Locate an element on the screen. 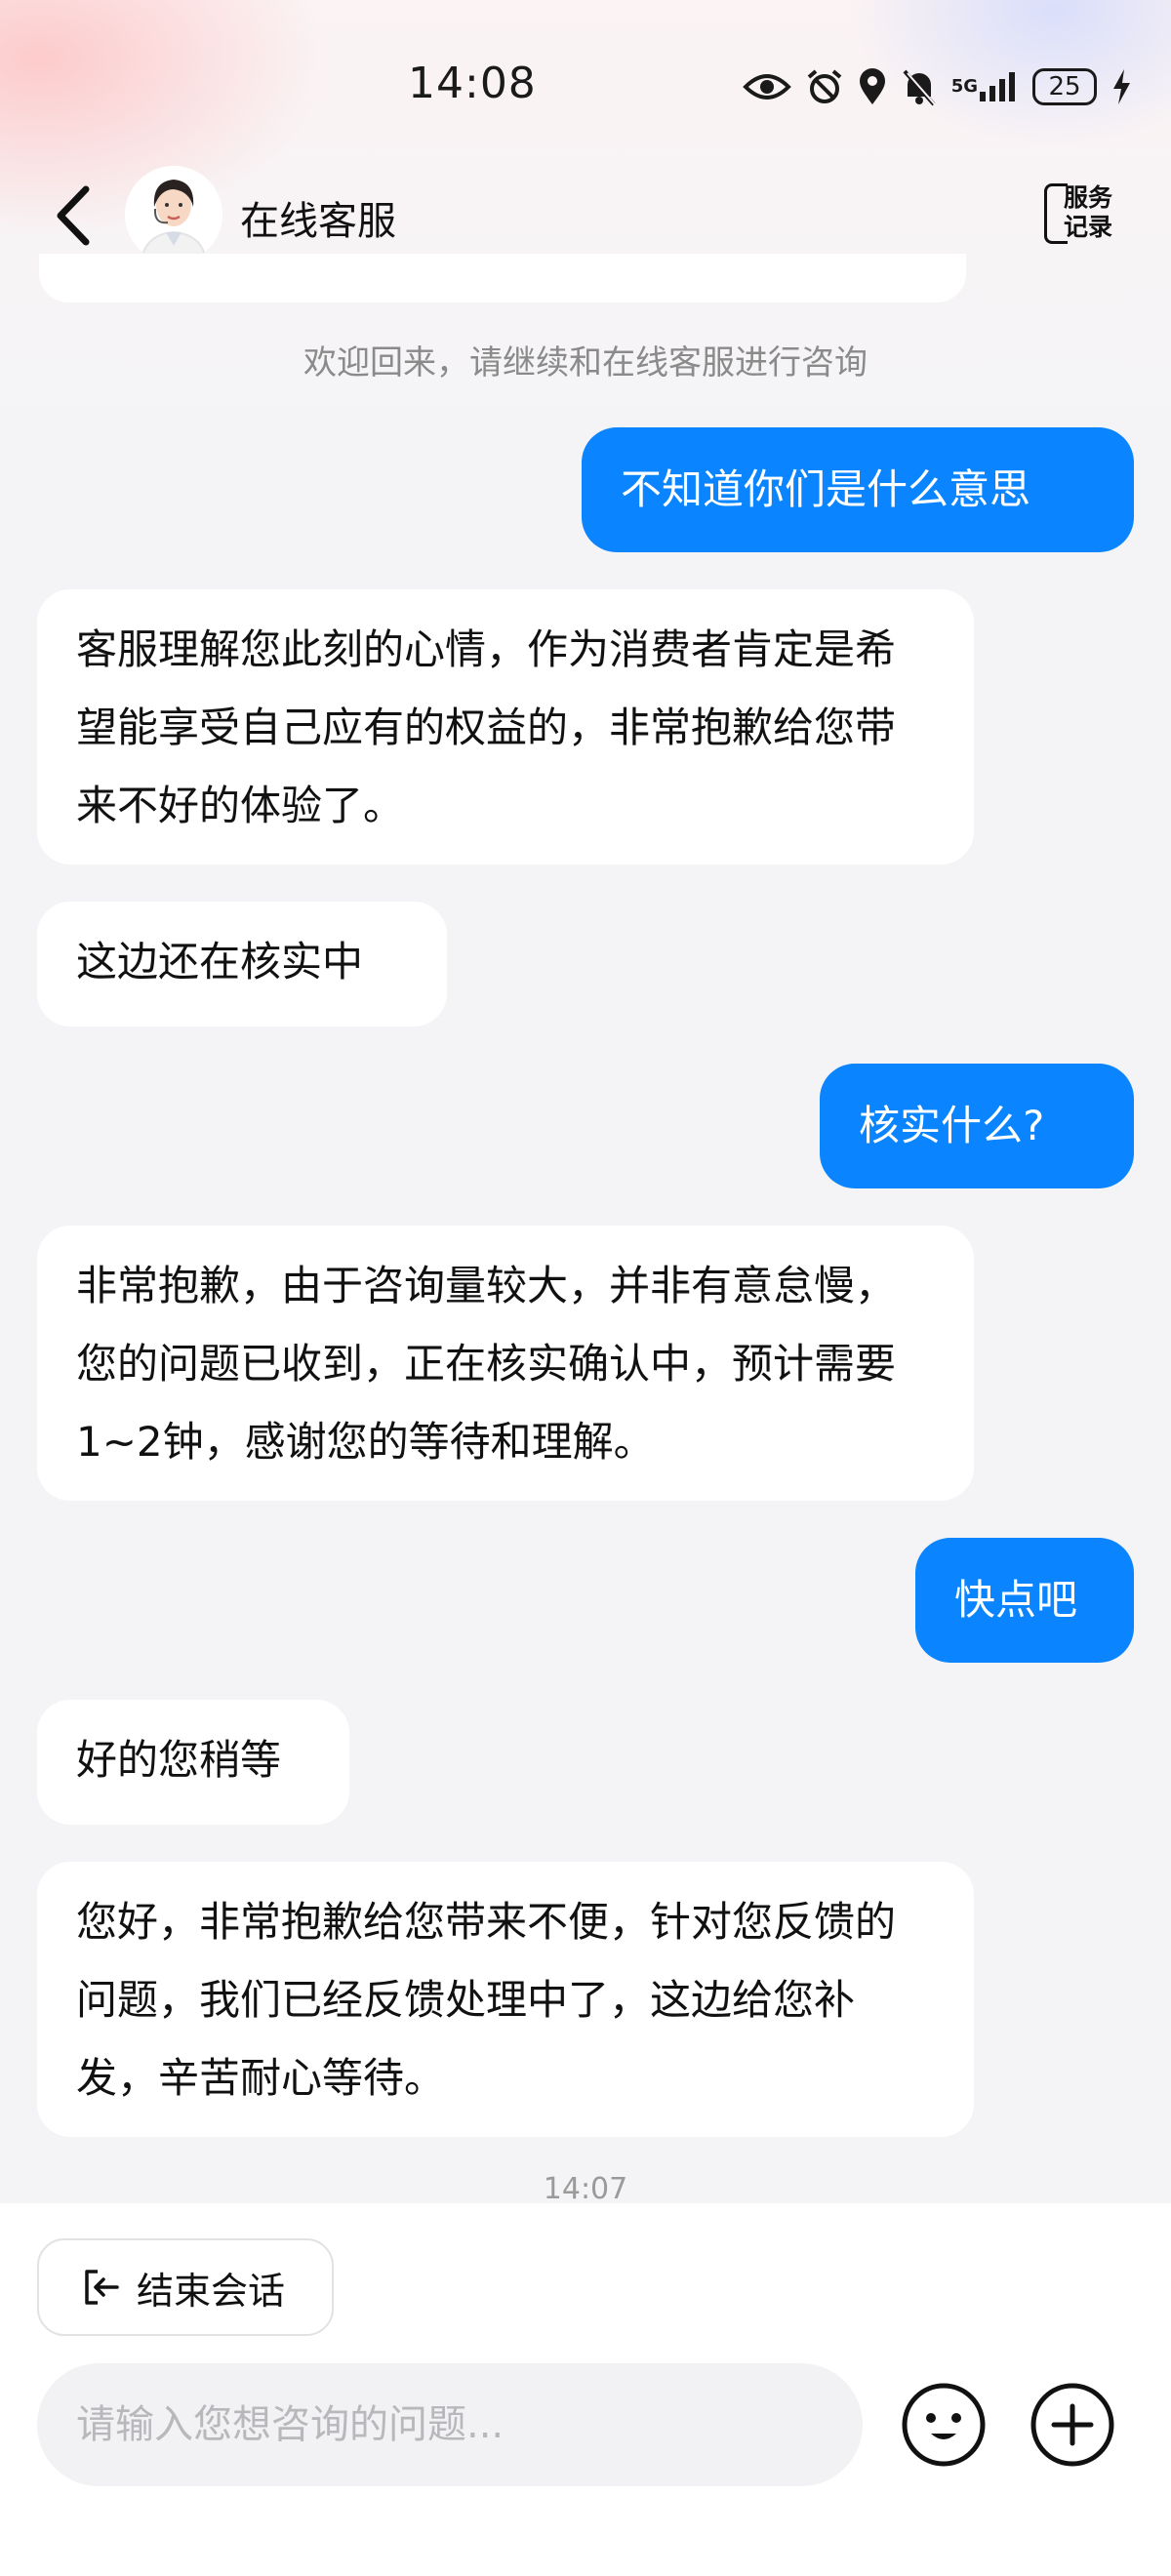 The width and height of the screenshot is (1171, 2576). network-type: 5G is located at coordinates (964, 86).